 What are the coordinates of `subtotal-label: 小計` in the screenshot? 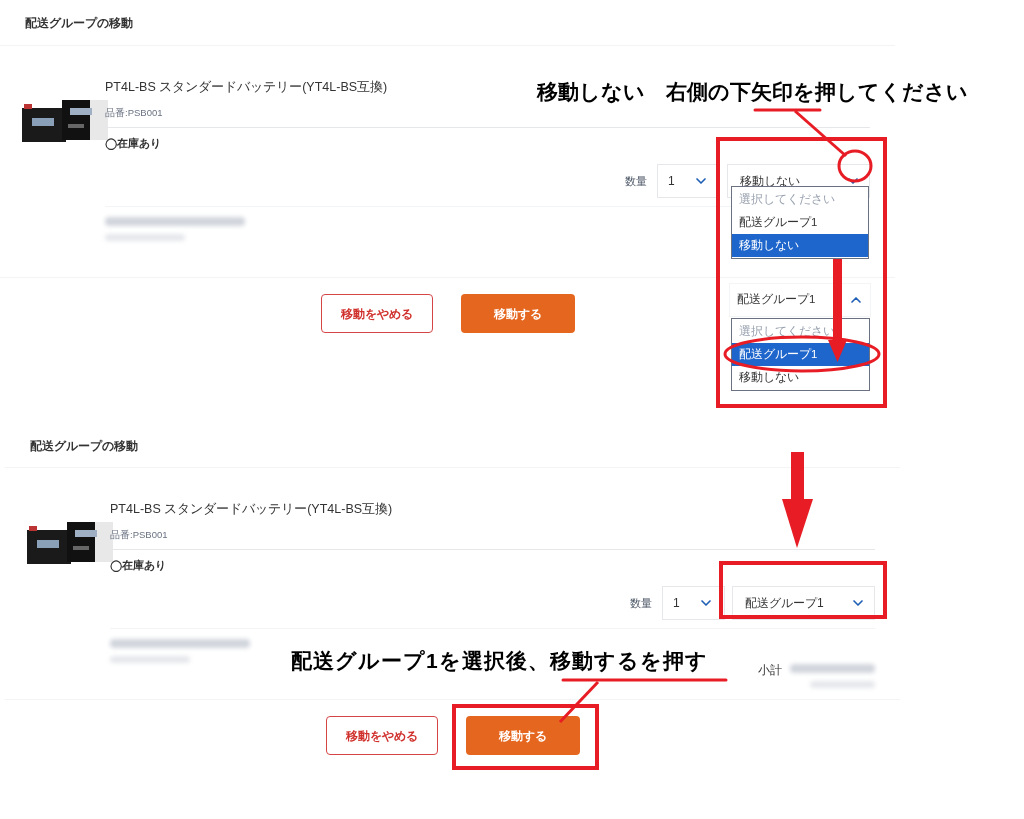 It's located at (770, 670).